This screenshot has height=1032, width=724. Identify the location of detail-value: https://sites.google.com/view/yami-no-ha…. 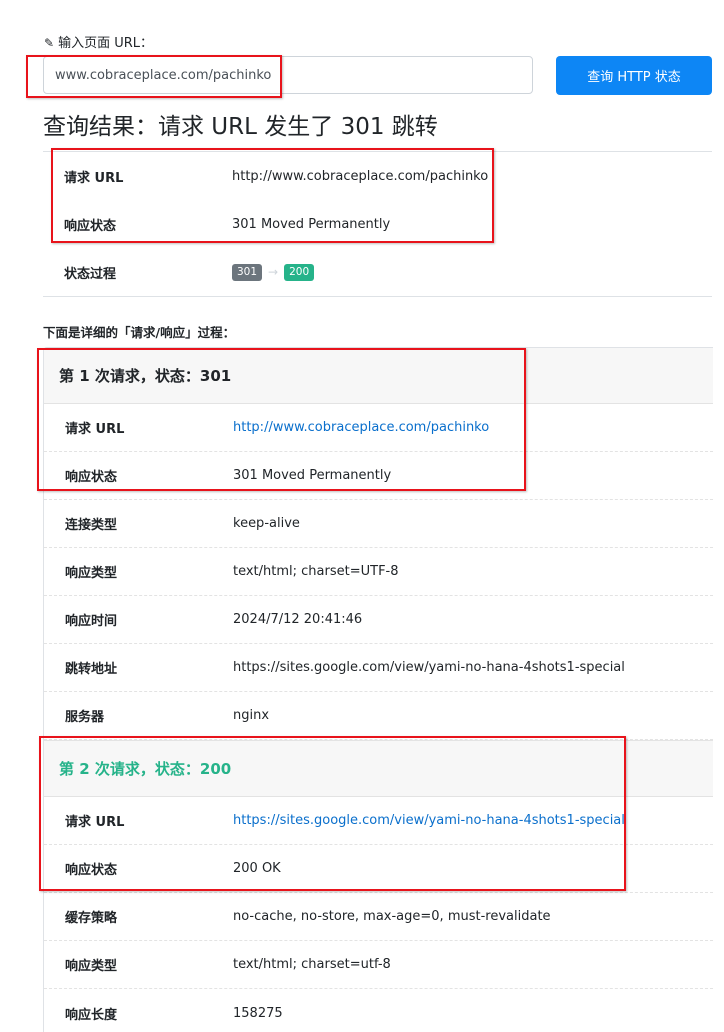
(429, 667).